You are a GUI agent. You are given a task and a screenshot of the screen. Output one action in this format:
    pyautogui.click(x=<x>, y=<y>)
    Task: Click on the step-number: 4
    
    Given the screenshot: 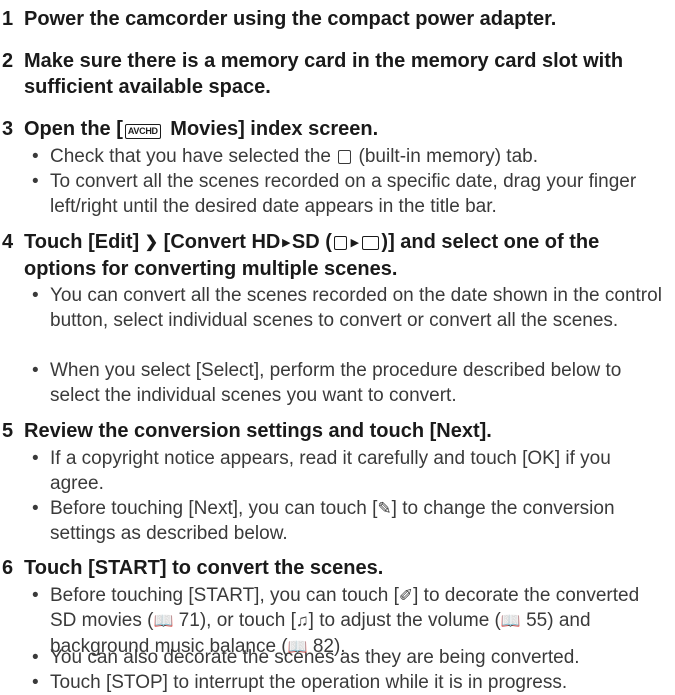 What is the action you would take?
    pyautogui.click(x=8, y=242)
    